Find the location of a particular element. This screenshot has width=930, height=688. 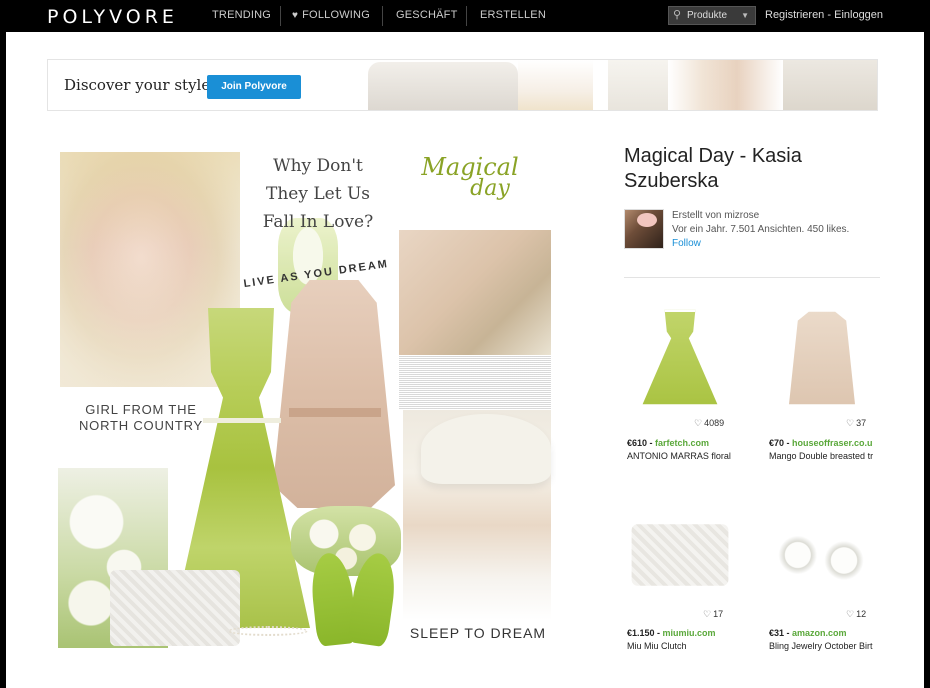

section-divider is located at coordinates (752, 277).